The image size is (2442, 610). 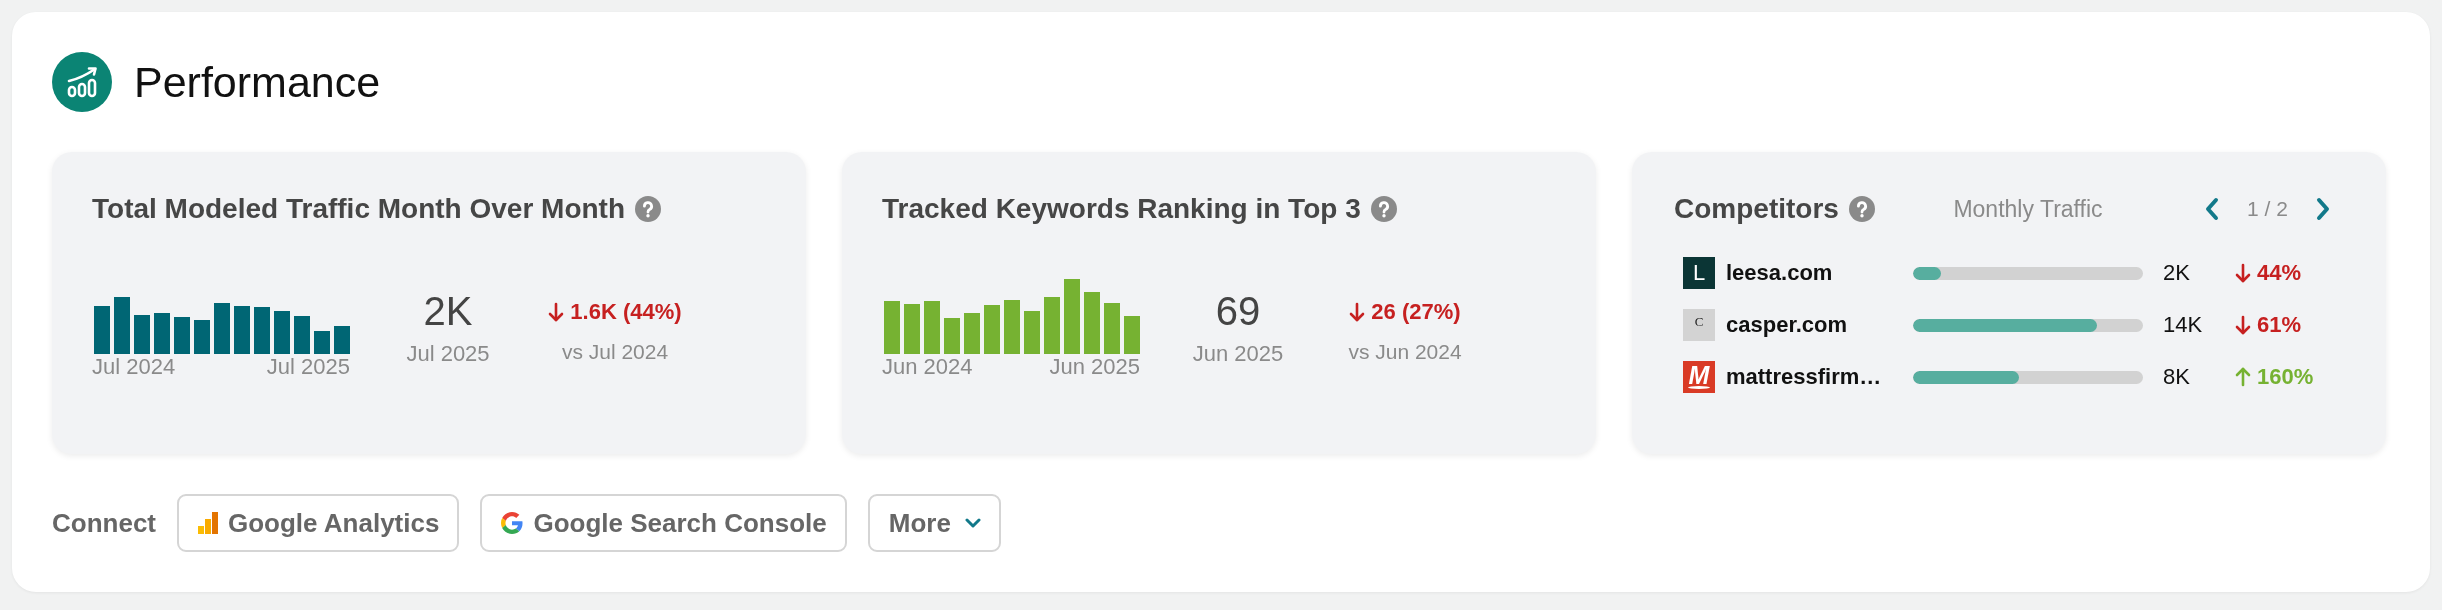 What do you see at coordinates (615, 352) in the screenshot?
I see `comparison-label: vs Jul 2024` at bounding box center [615, 352].